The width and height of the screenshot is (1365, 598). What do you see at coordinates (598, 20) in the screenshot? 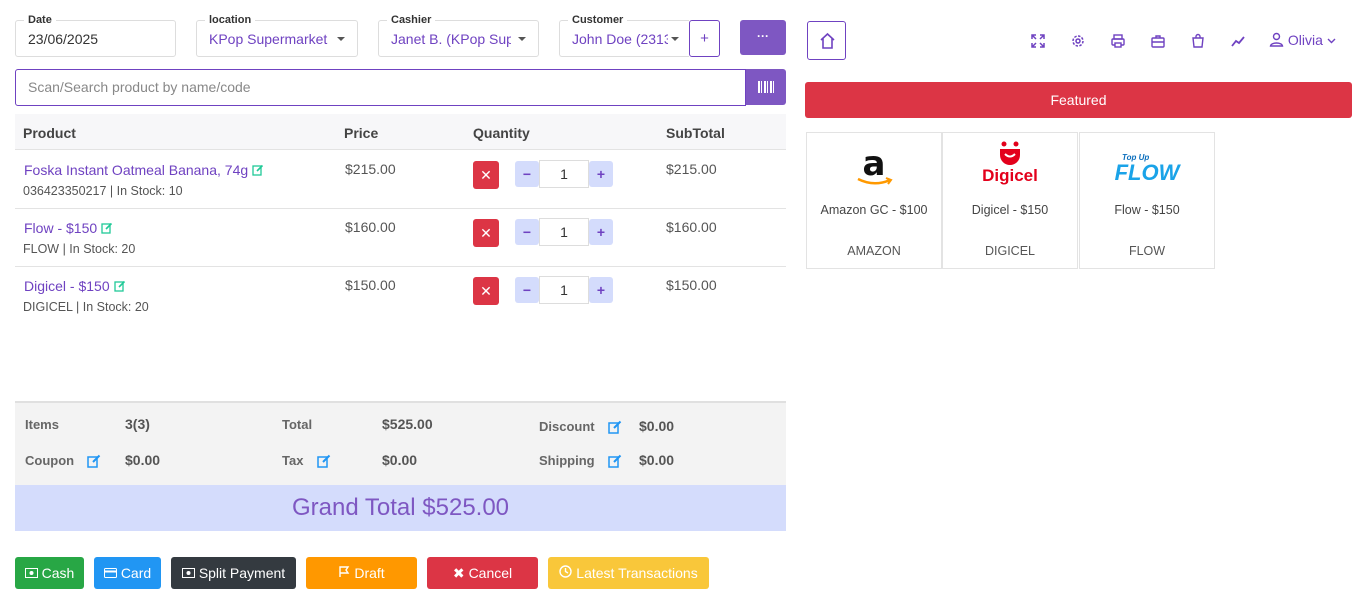
I see `customer-label: Customer` at bounding box center [598, 20].